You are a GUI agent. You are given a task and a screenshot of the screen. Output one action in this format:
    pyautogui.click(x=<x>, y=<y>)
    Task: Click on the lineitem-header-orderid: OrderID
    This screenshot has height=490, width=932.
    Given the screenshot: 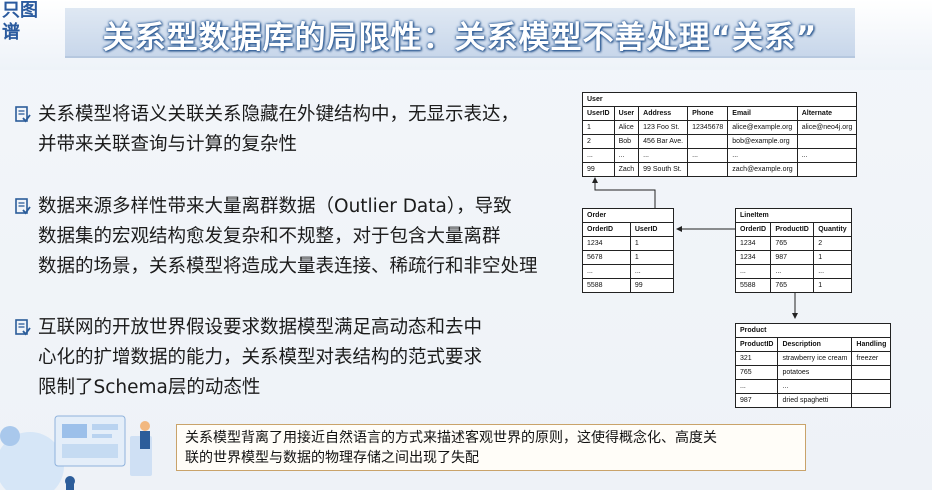 What is the action you would take?
    pyautogui.click(x=753, y=229)
    